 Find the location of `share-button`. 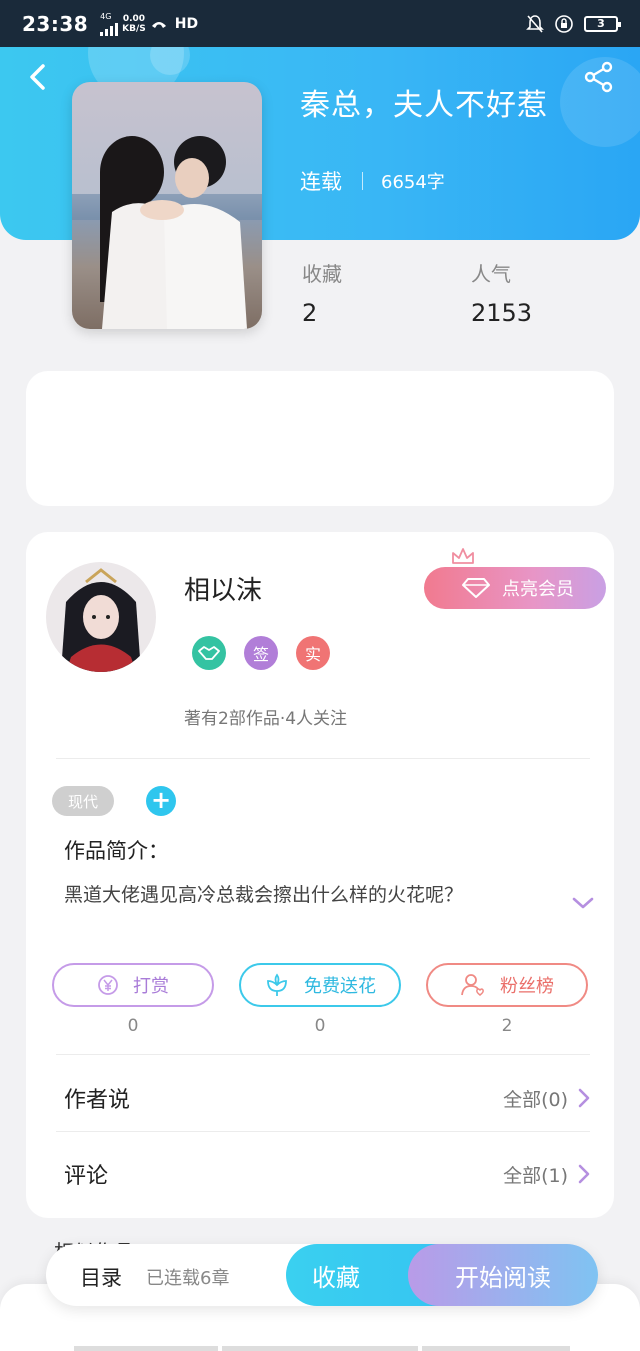

share-button is located at coordinates (599, 77).